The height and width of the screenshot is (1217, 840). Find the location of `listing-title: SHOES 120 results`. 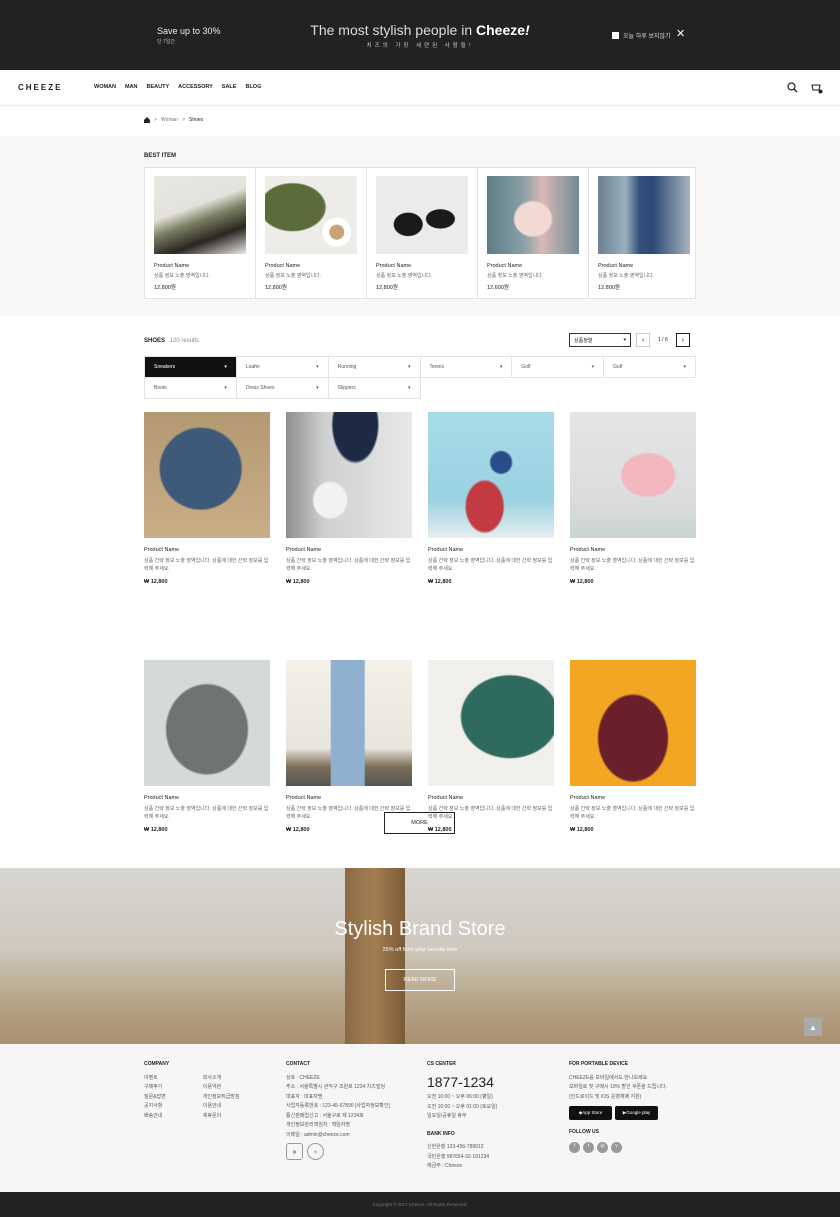

listing-title: SHOES 120 results is located at coordinates (171, 341).